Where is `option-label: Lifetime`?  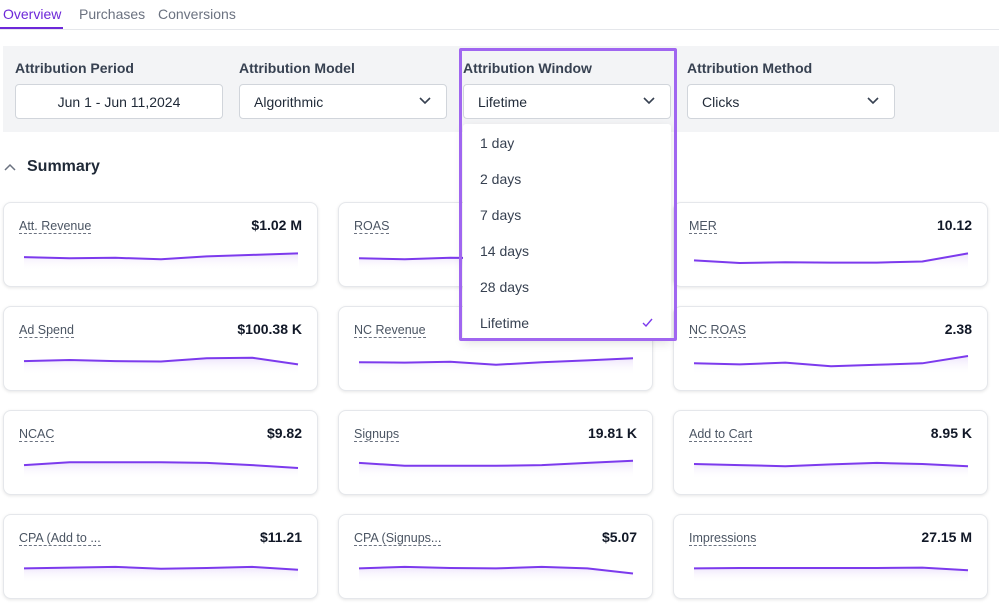 option-label: Lifetime is located at coordinates (505, 323).